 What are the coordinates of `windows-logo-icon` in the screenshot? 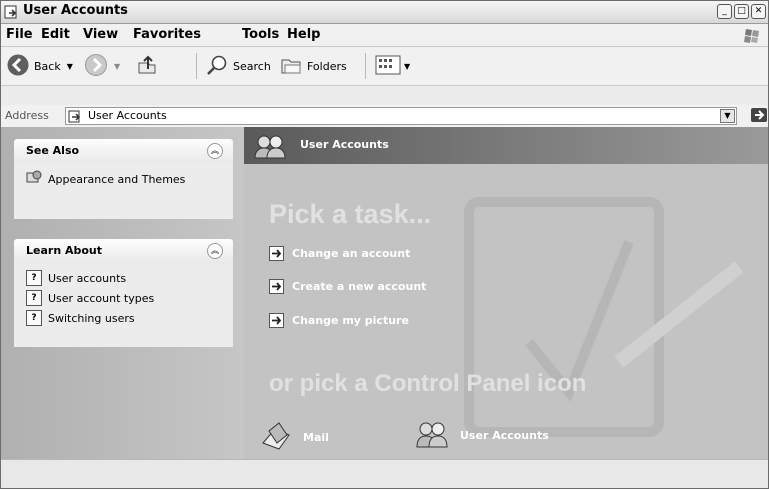 It's located at (751, 35).